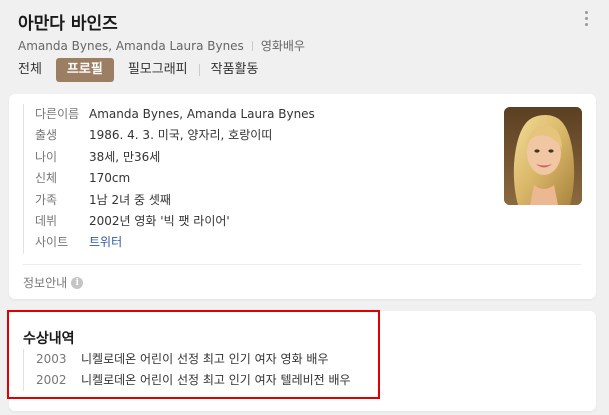 Image resolution: width=609 pixels, height=415 pixels. I want to click on page-title: 아만다 바인즈, so click(68, 24).